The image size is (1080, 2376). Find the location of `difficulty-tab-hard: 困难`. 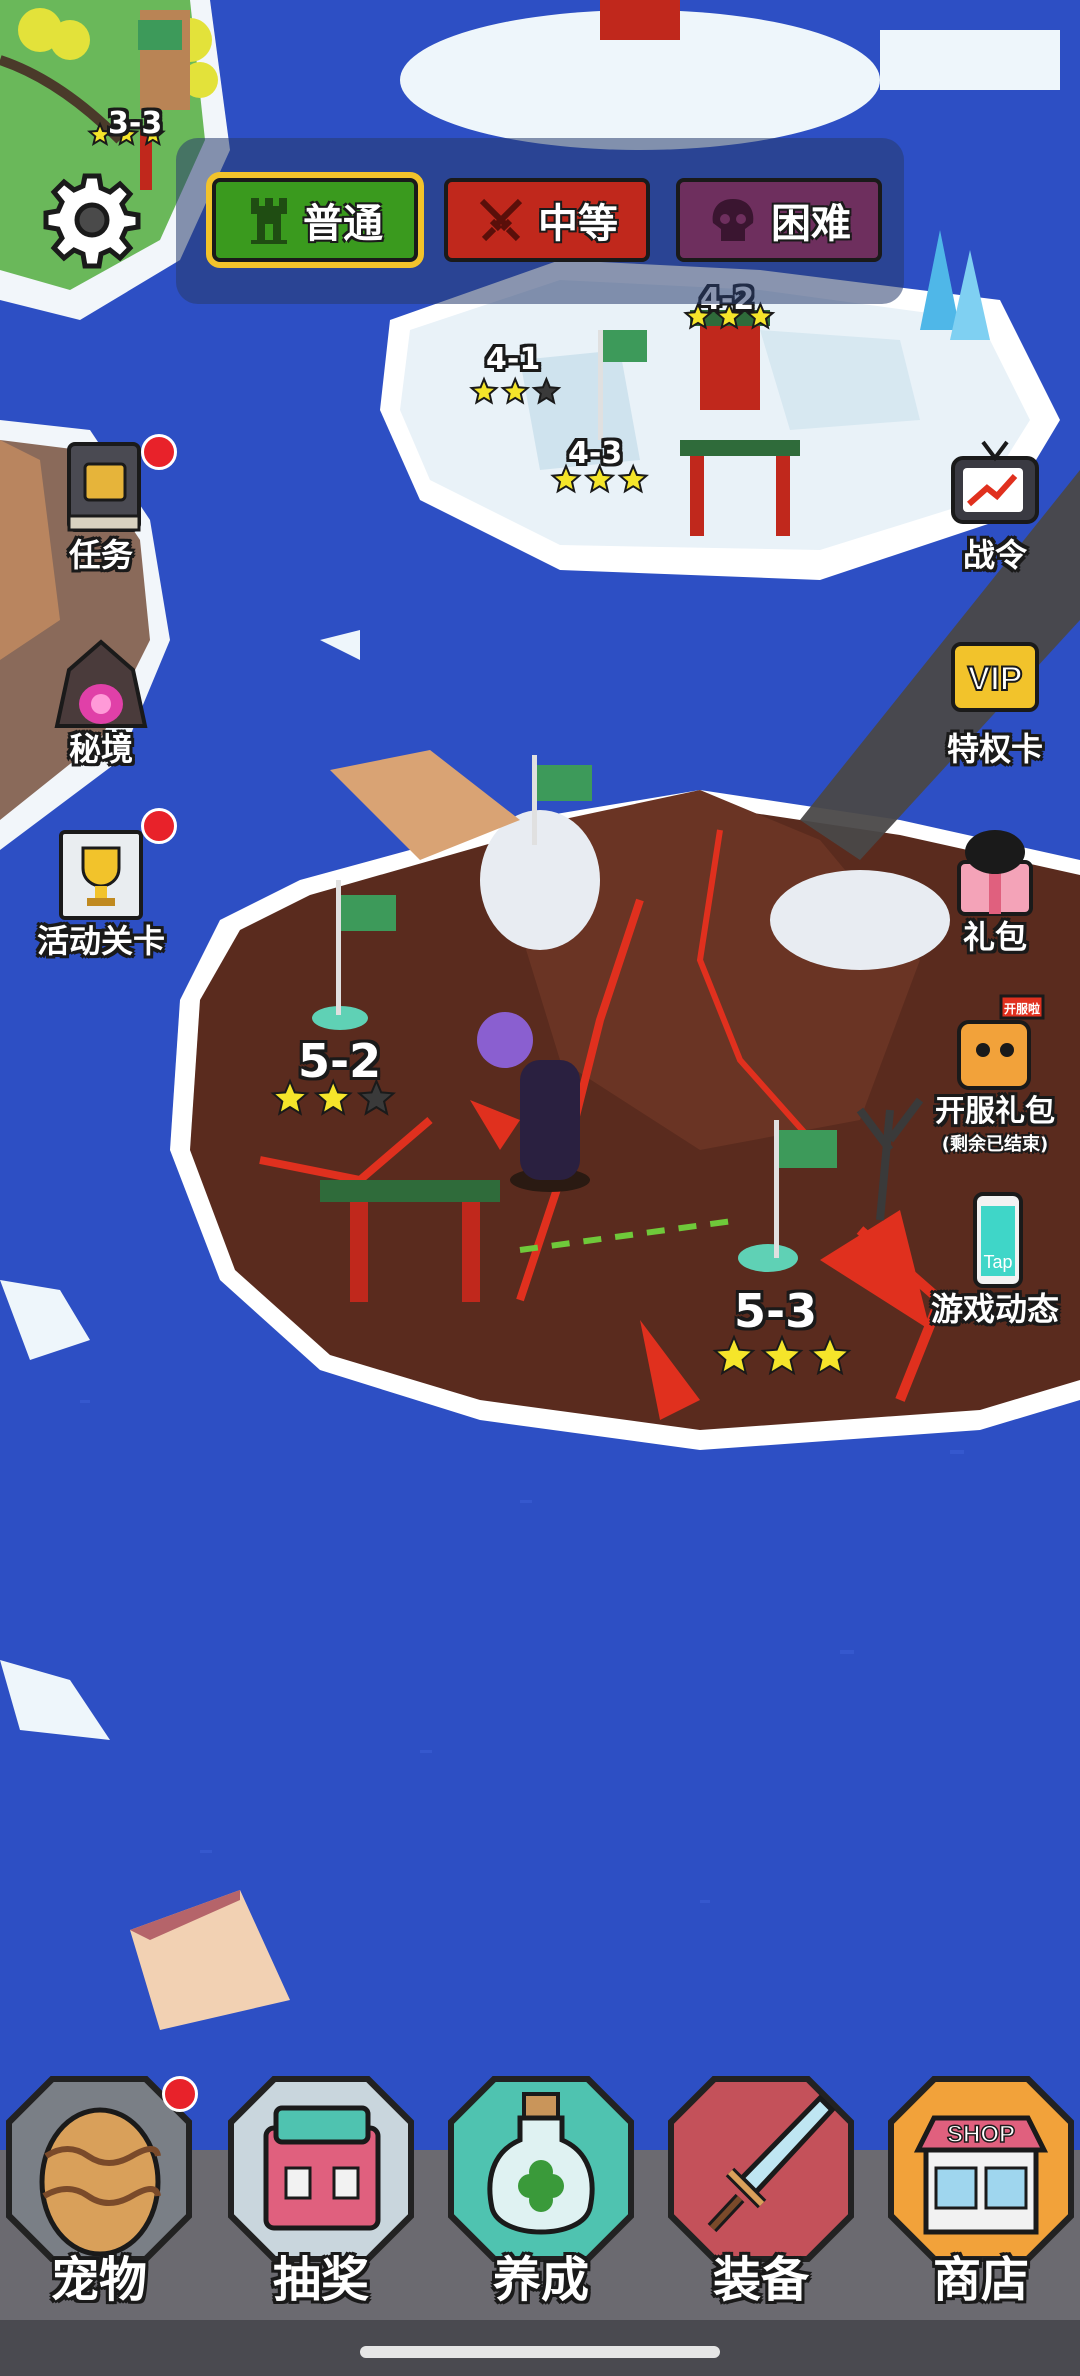

difficulty-tab-hard: 困难 is located at coordinates (779, 220).